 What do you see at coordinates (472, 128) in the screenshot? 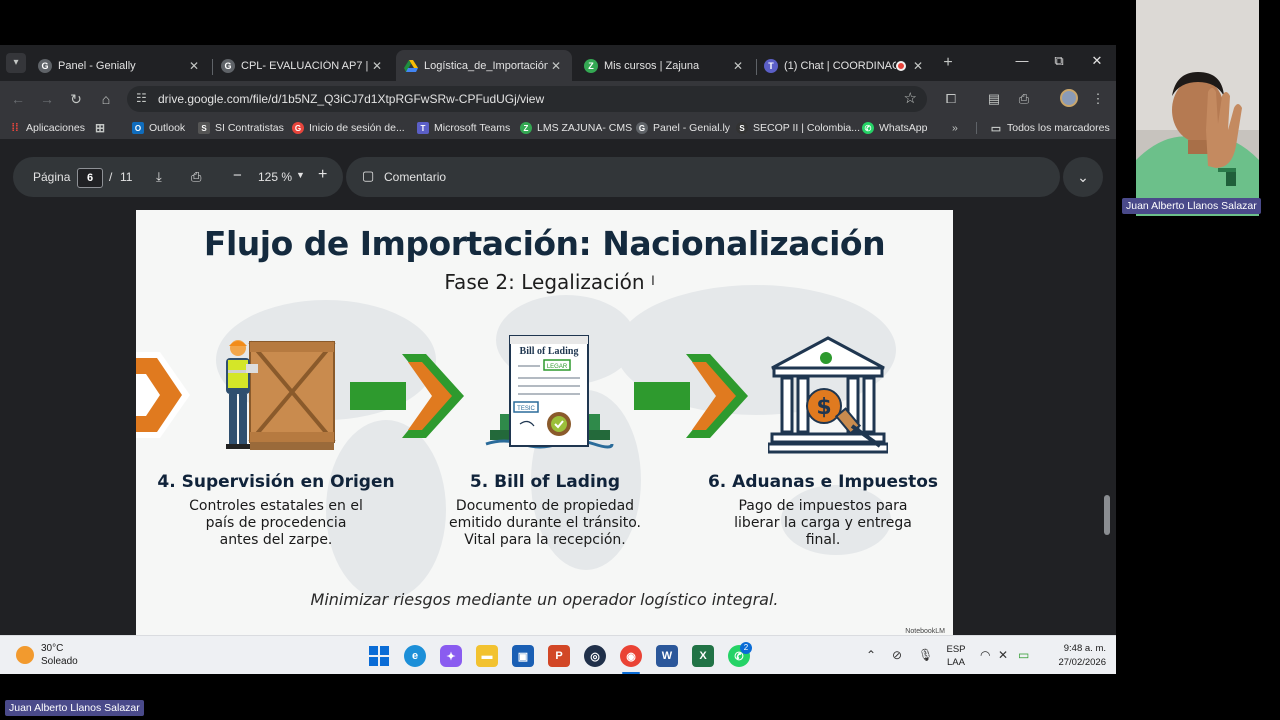
I see `bookmark-label: Microsoft Teams` at bounding box center [472, 128].